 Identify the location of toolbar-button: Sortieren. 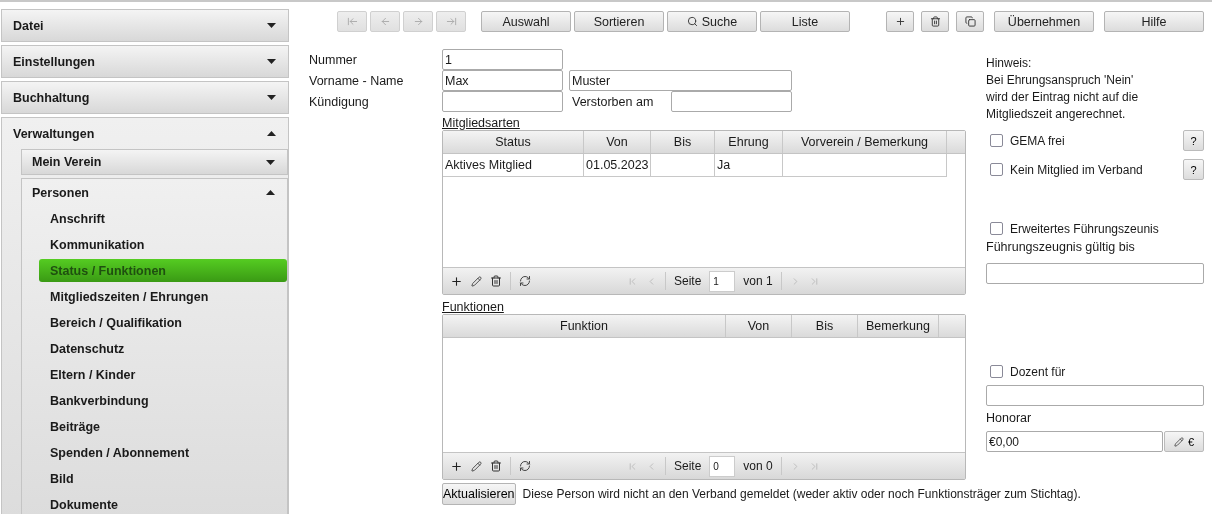
(619, 21).